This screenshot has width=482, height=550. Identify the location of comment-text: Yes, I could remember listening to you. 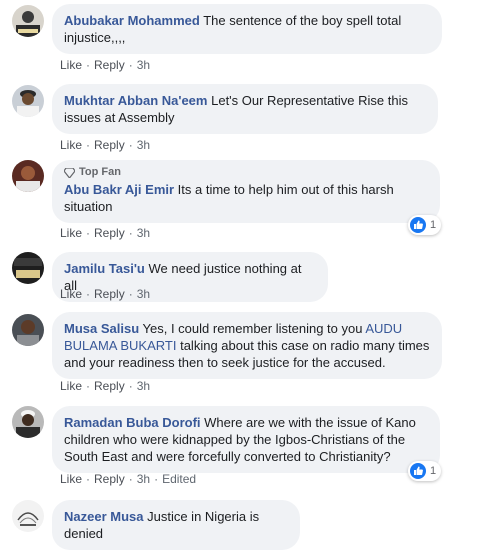
(252, 328).